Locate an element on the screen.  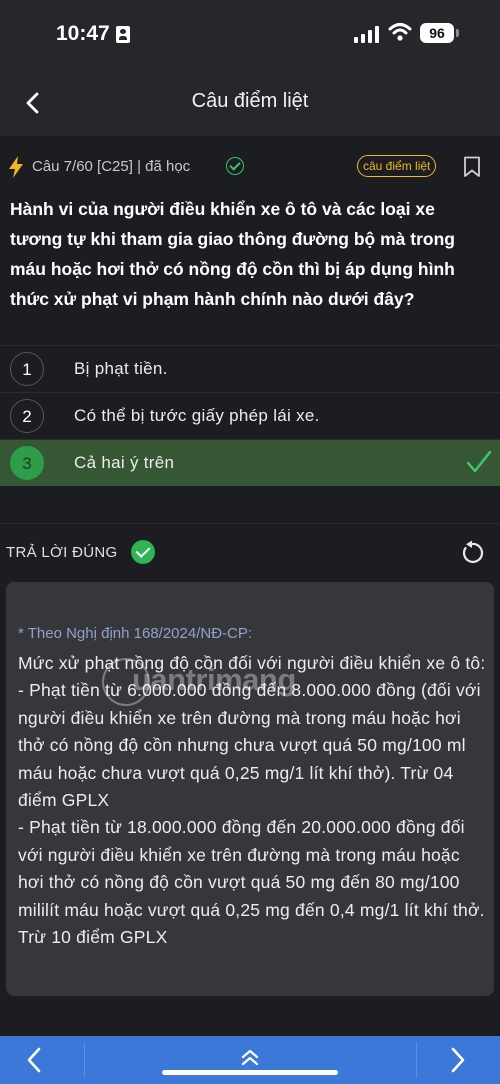
answer-option-1: 1 Bị phạt tiền. is located at coordinates (250, 368).